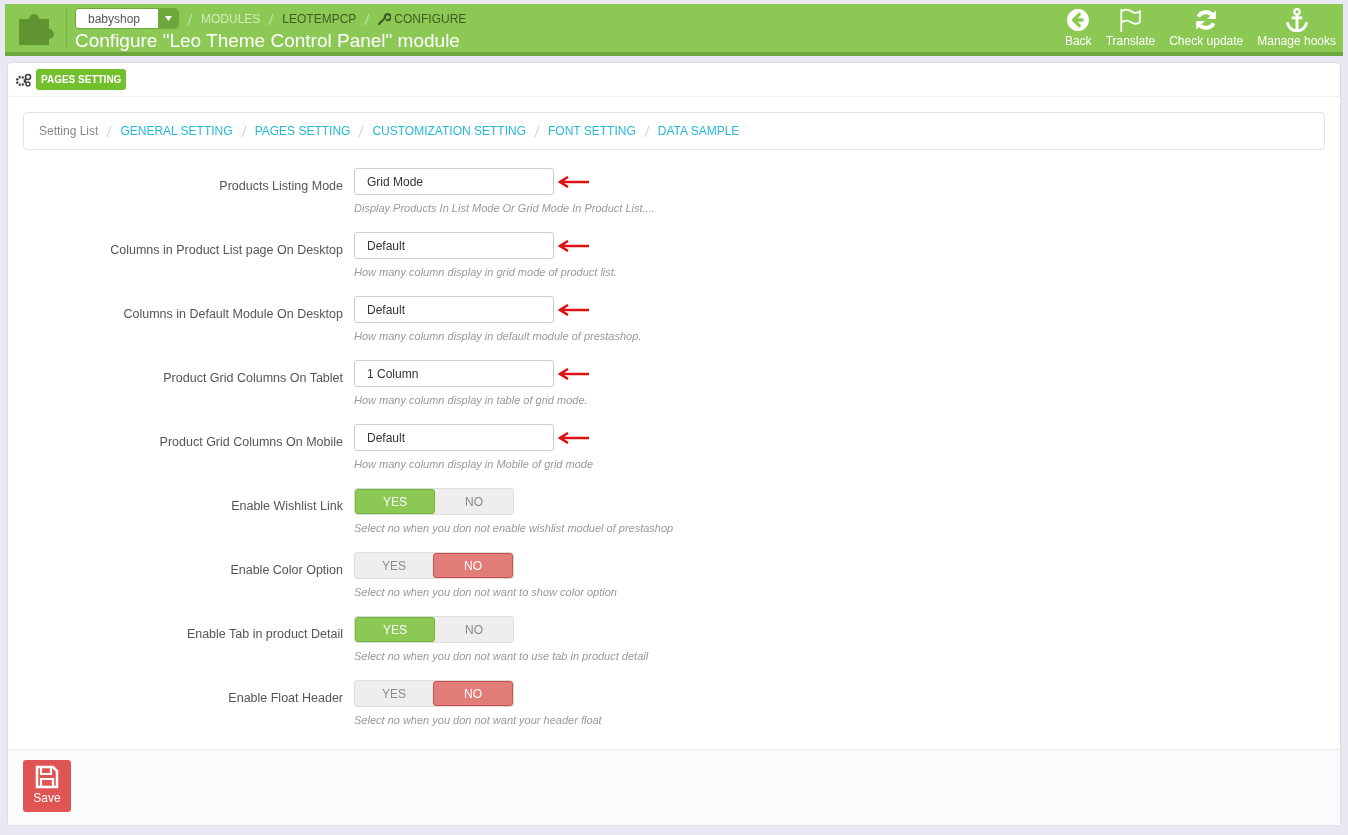 The image size is (1348, 835). Describe the element at coordinates (286, 570) in the screenshot. I see `field-label: Enable Color Option` at that location.